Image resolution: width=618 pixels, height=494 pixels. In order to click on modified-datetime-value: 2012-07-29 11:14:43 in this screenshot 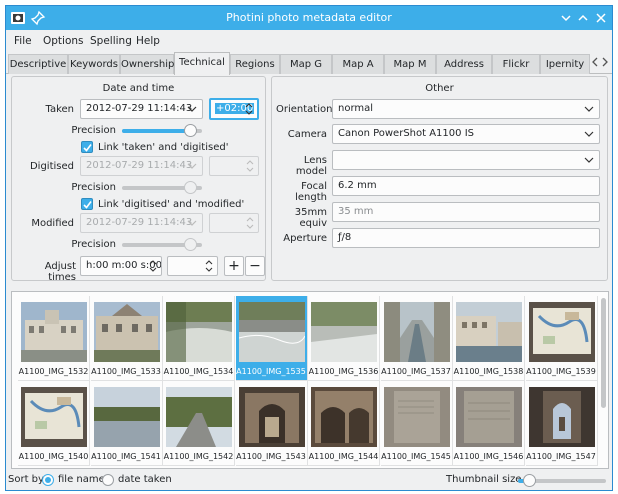, I will do `click(139, 222)`.